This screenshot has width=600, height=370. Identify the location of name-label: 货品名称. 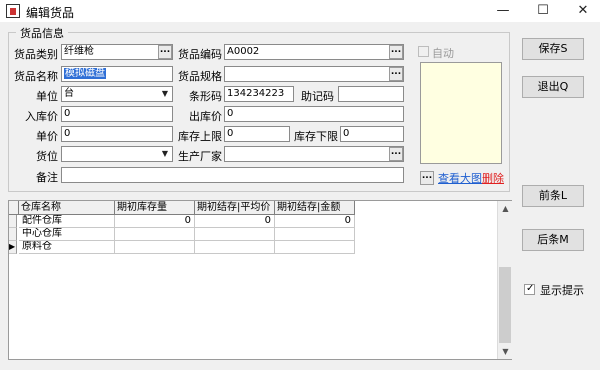
(36, 76).